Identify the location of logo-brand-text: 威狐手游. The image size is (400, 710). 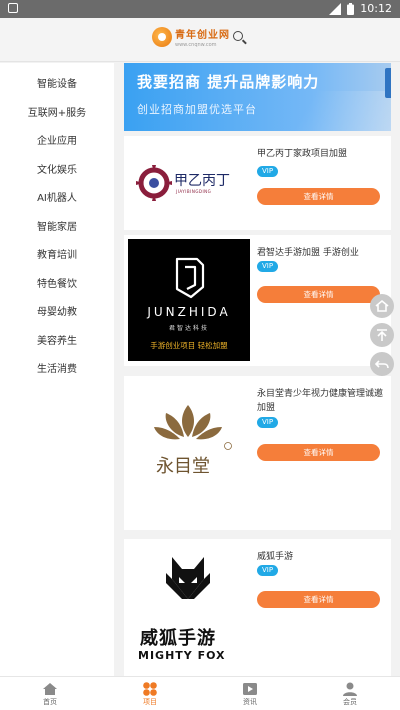
(178, 638).